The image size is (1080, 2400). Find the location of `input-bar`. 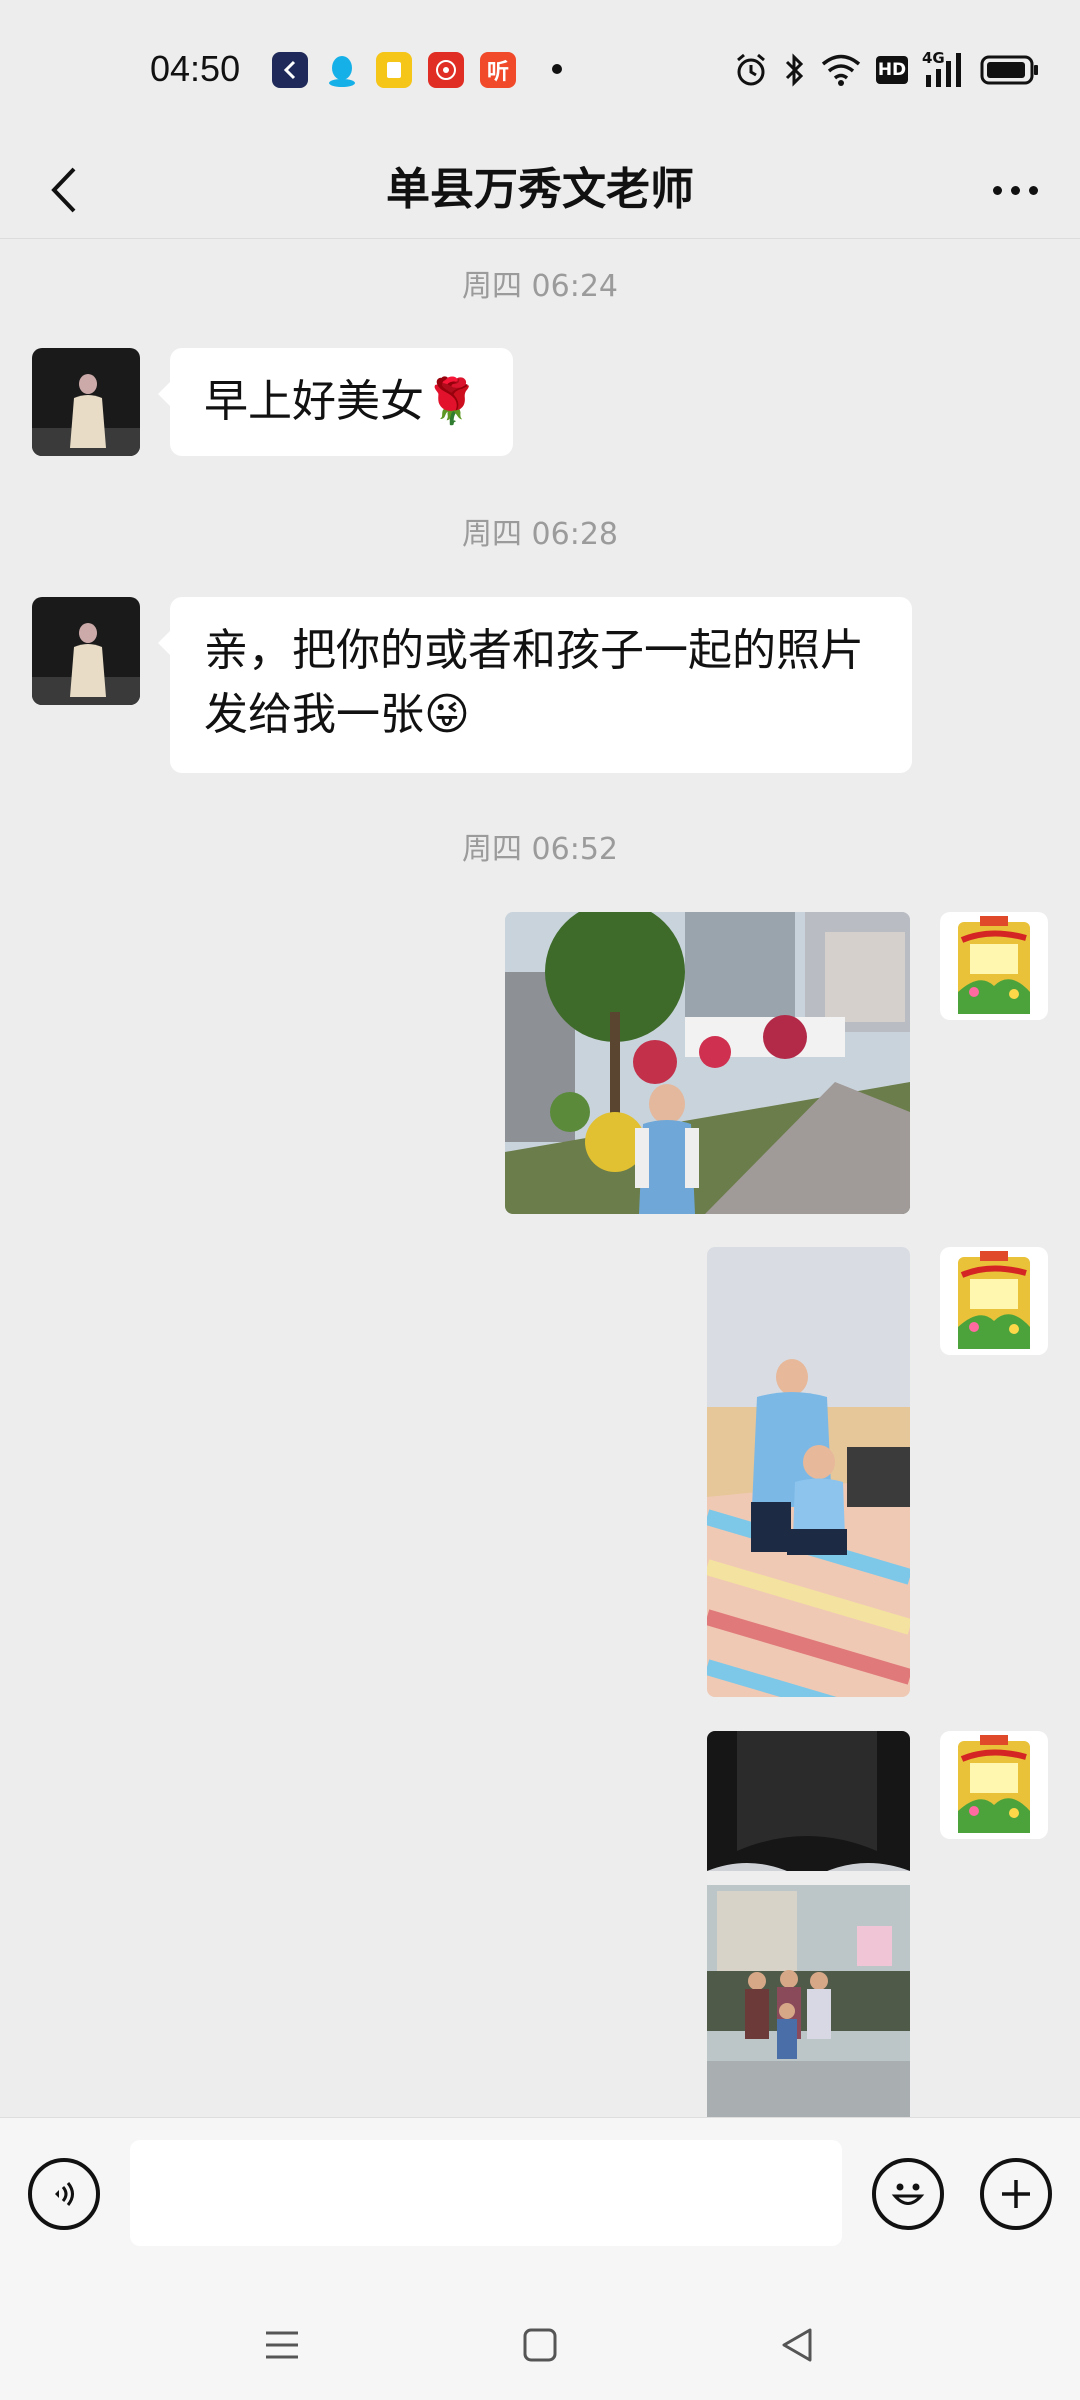

input-bar is located at coordinates (540, 2197).